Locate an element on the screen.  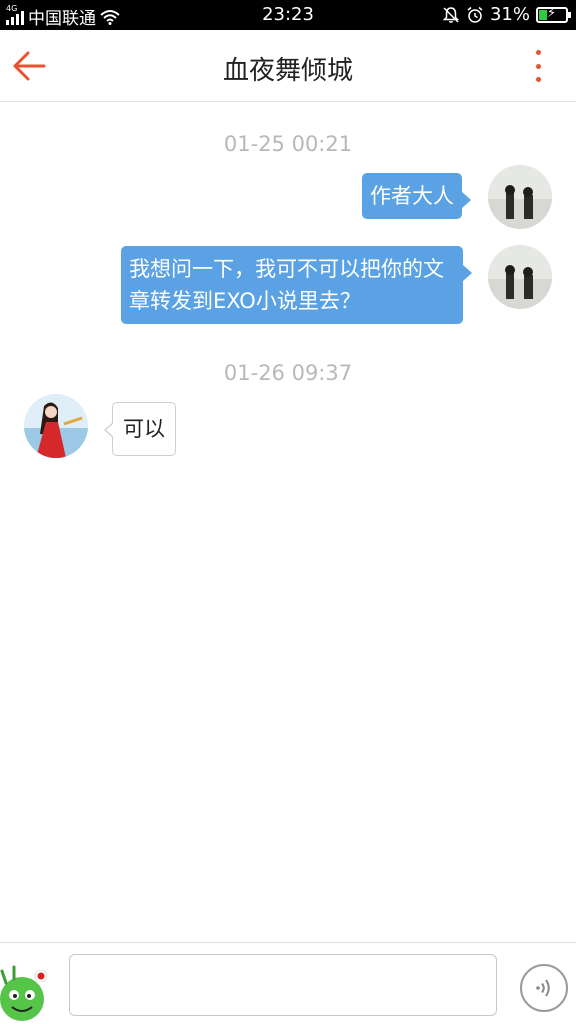
contact-avatar is located at coordinates (56, 426).